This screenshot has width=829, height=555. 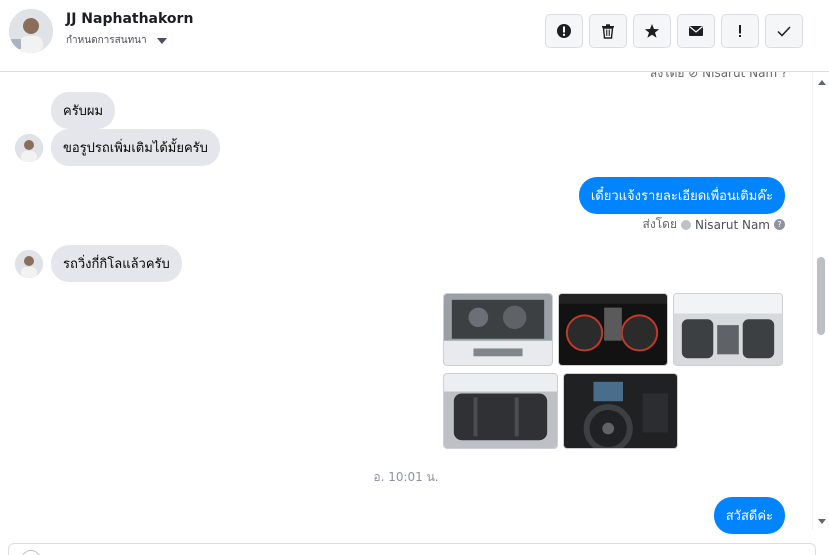 I want to click on star-icon, so click(x=652, y=31).